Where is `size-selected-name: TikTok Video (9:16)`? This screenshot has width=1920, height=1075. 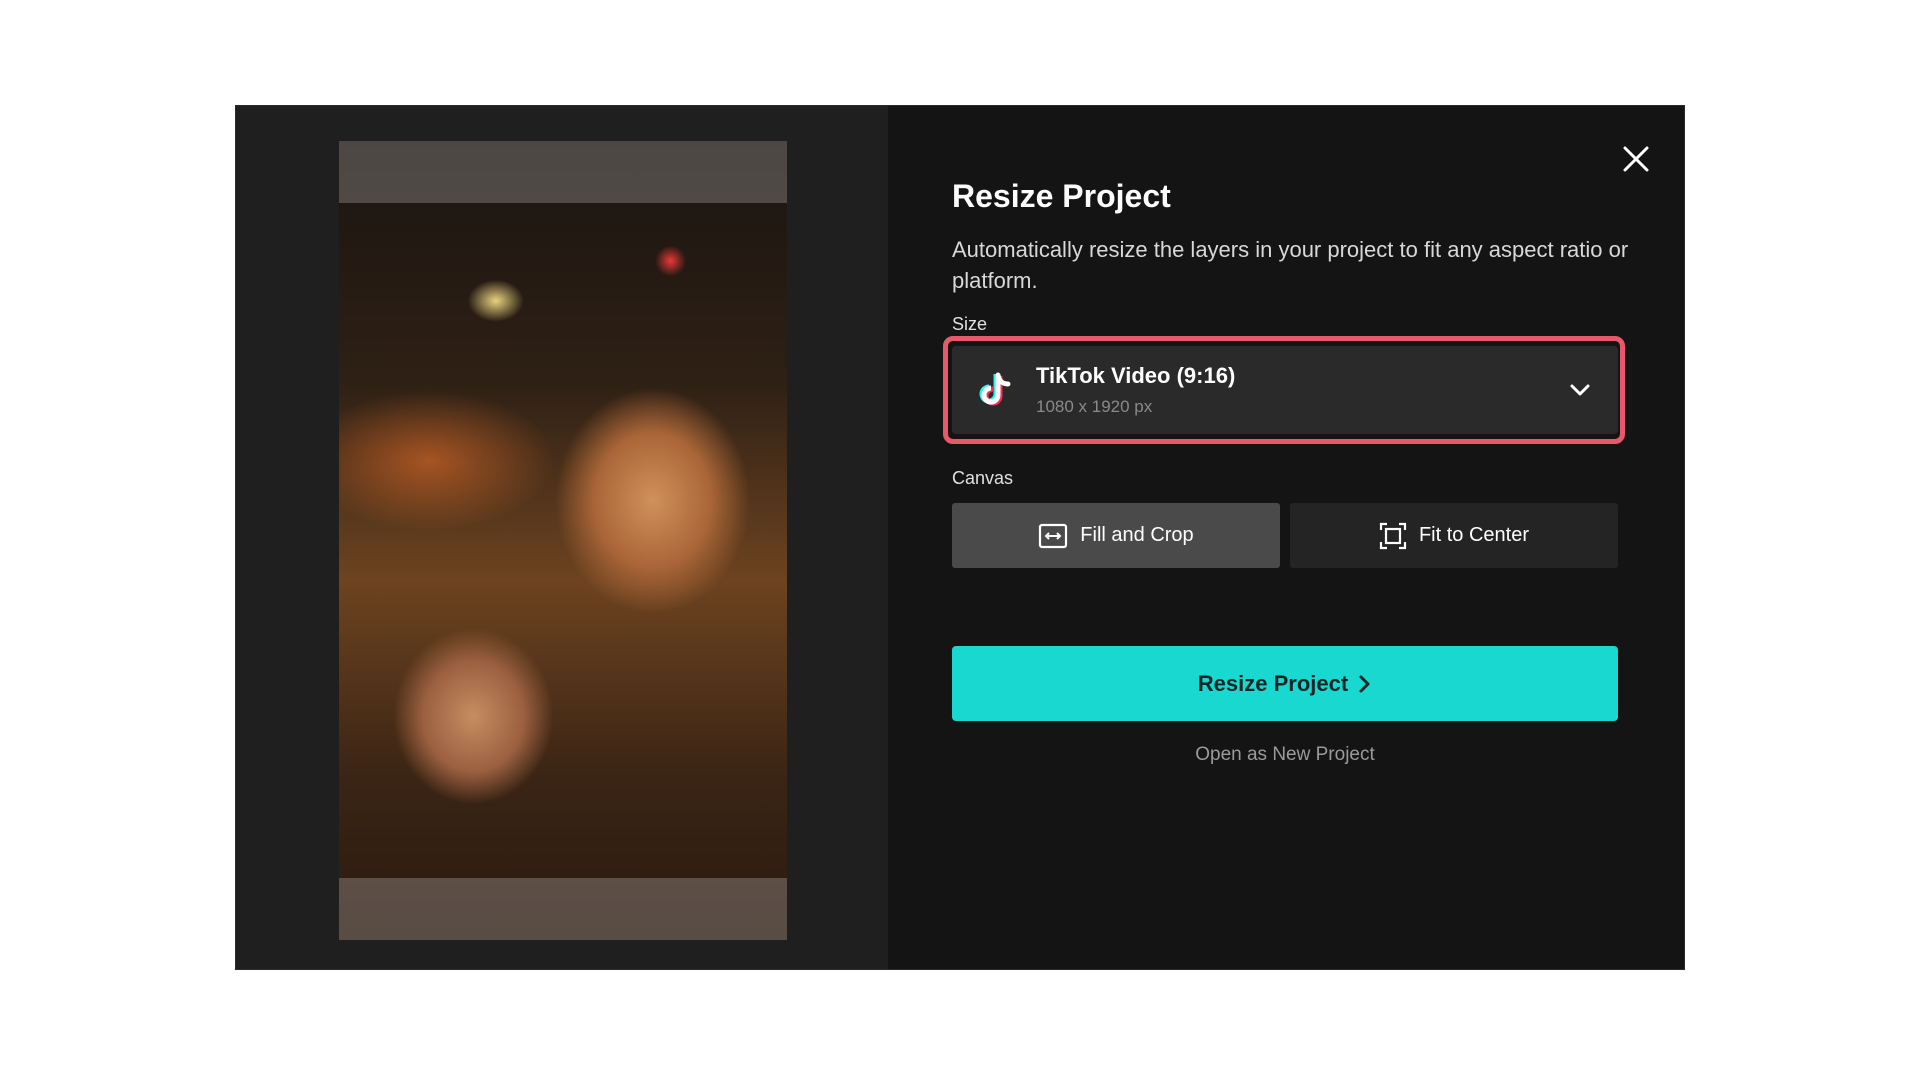 size-selected-name: TikTok Video (9:16) is located at coordinates (1136, 375).